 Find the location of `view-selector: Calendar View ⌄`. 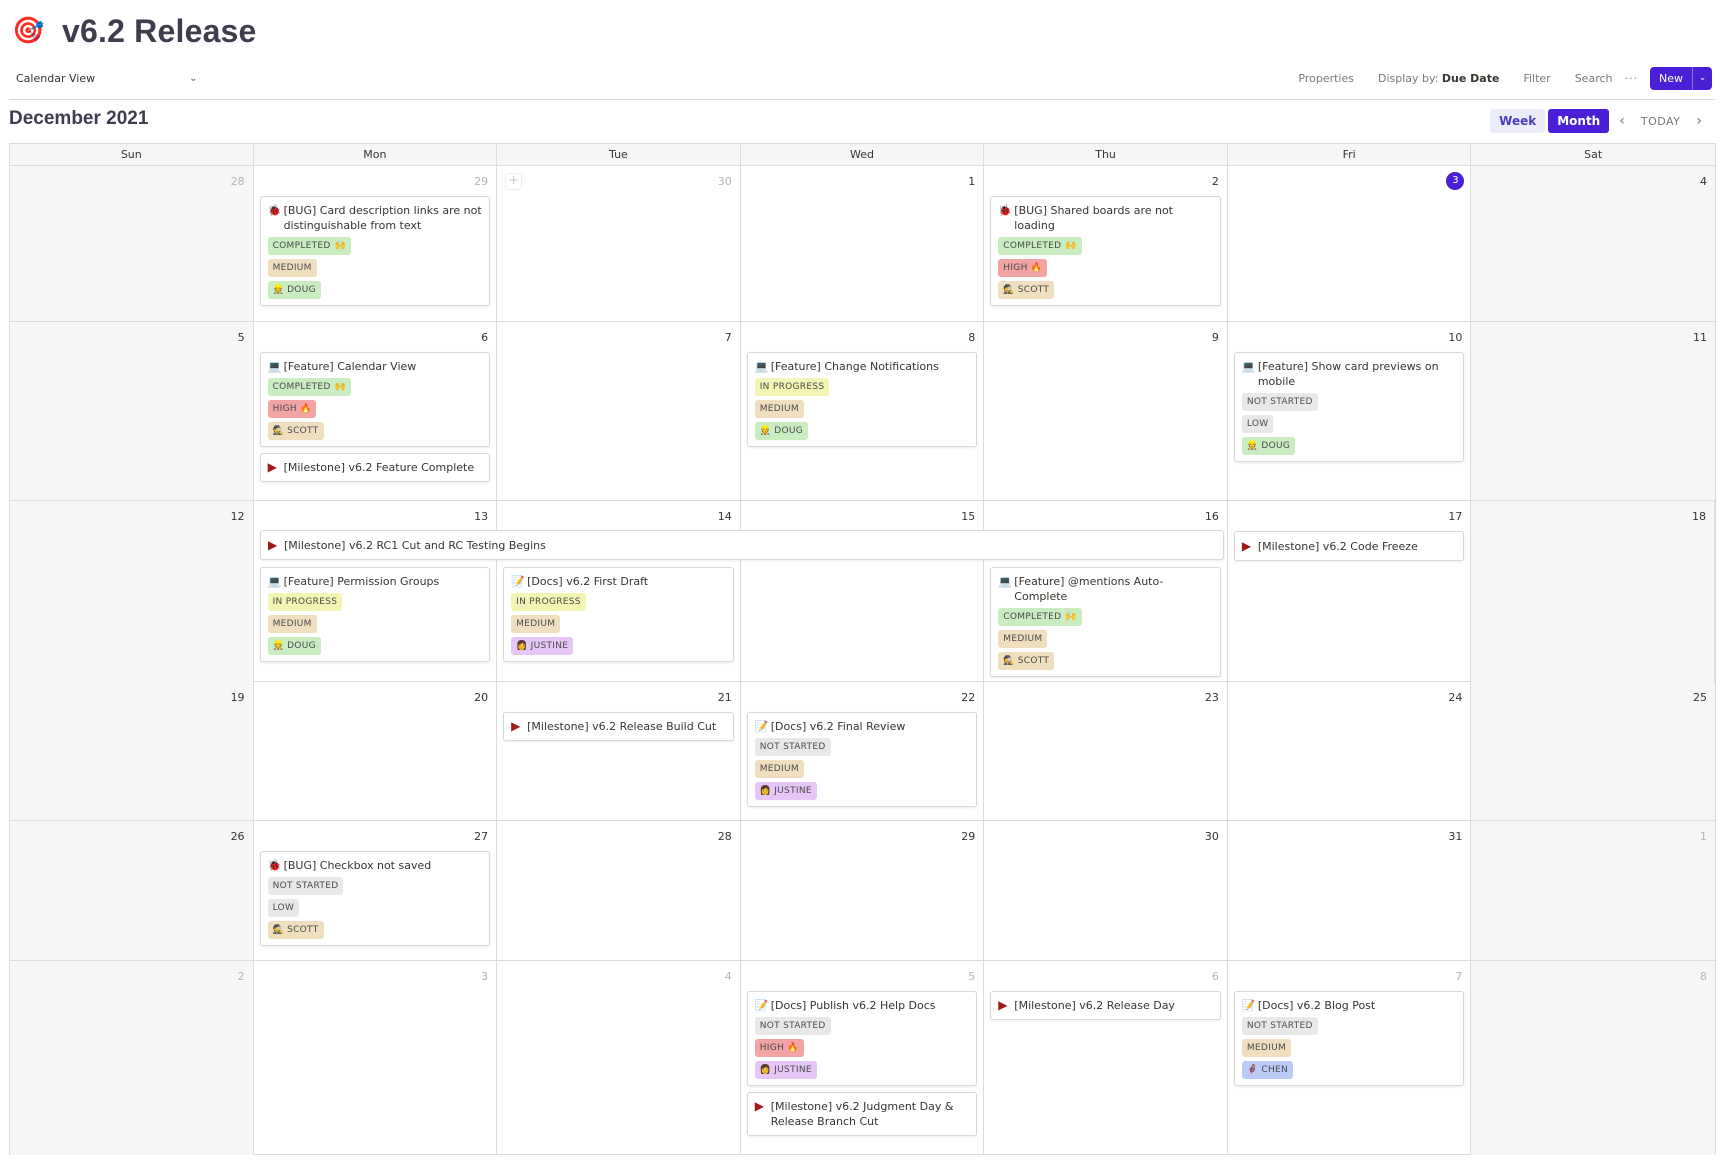

view-selector: Calendar View ⌄ is located at coordinates (106, 78).